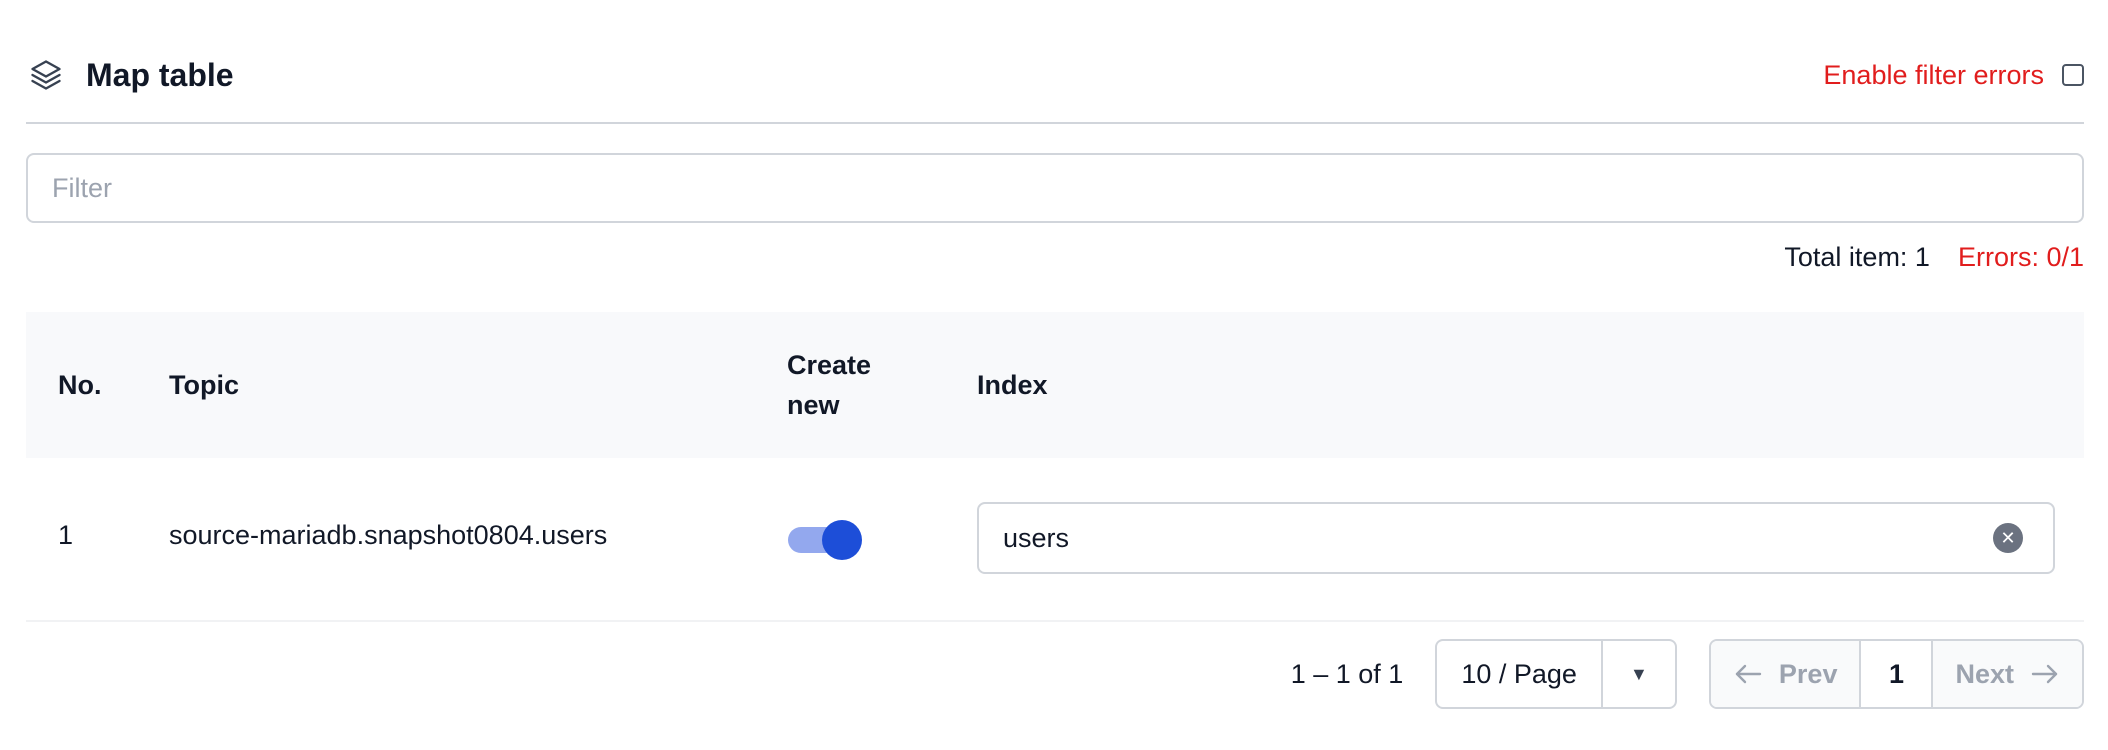 This screenshot has width=2108, height=750. I want to click on total-item-count: Total item: 1, so click(1857, 257).